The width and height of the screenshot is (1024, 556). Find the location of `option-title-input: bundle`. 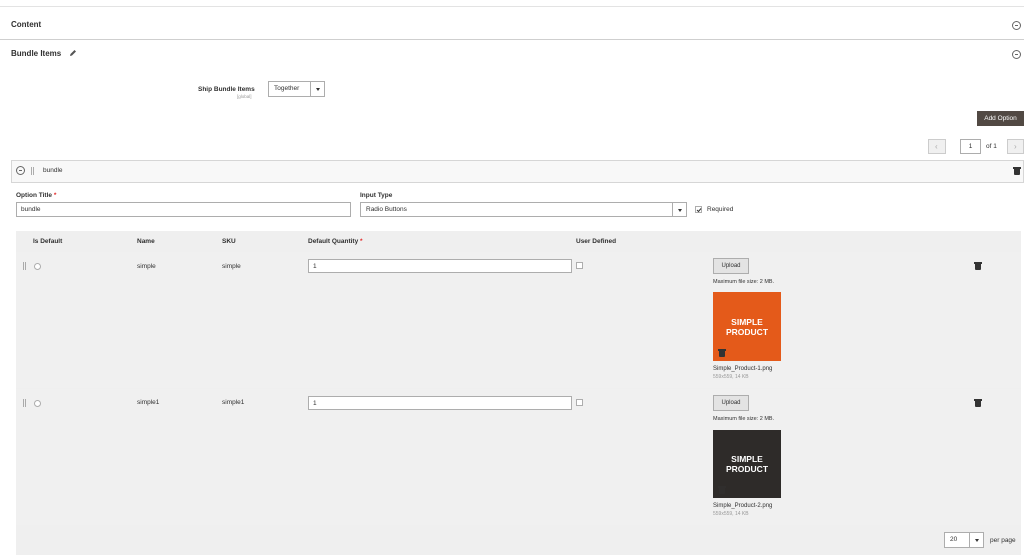

option-title-input: bundle is located at coordinates (183, 209).